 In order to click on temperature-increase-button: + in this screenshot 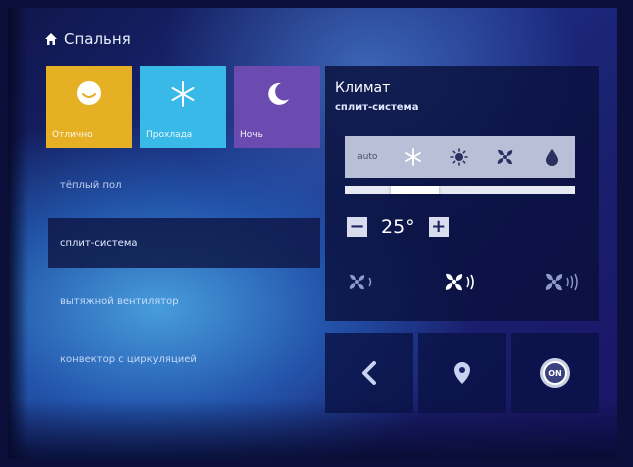, I will do `click(438, 227)`.